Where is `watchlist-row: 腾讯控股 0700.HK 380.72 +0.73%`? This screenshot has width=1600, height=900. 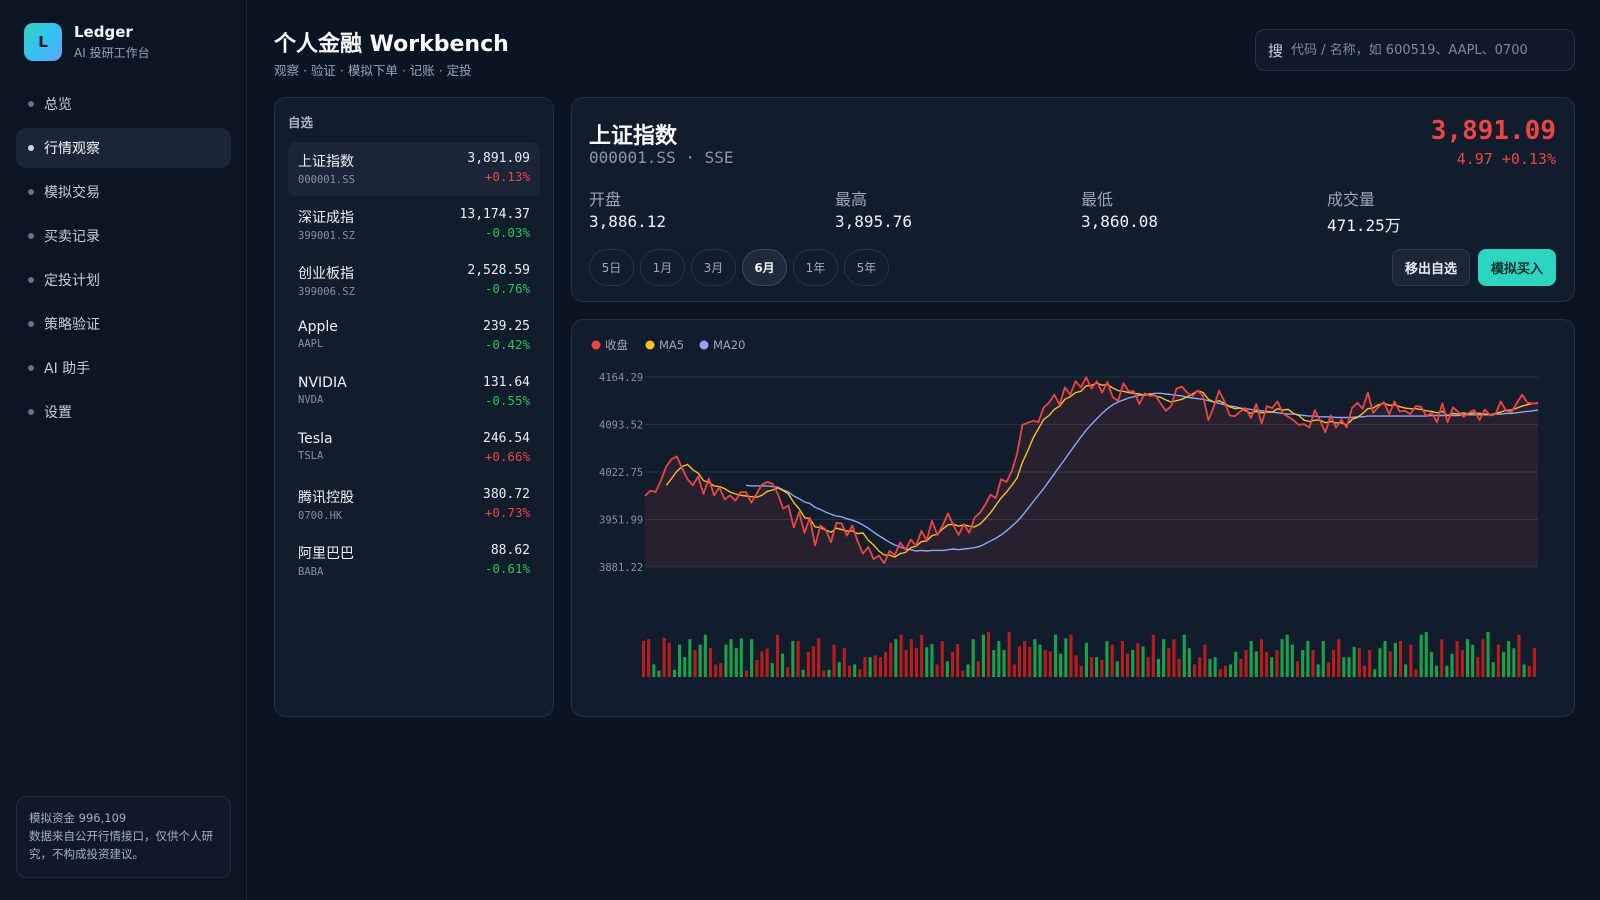
watchlist-row: 腾讯控股 0700.HK 380.72 +0.73% is located at coordinates (414, 505).